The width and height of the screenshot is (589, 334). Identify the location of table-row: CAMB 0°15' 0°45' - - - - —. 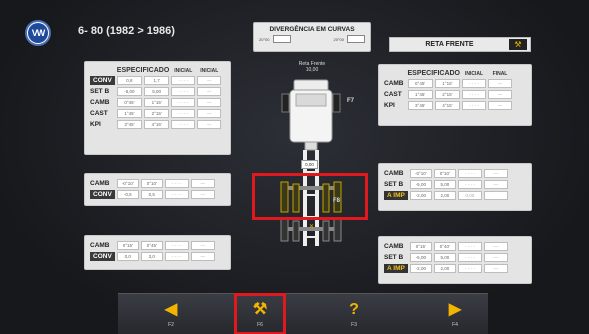
(152, 245).